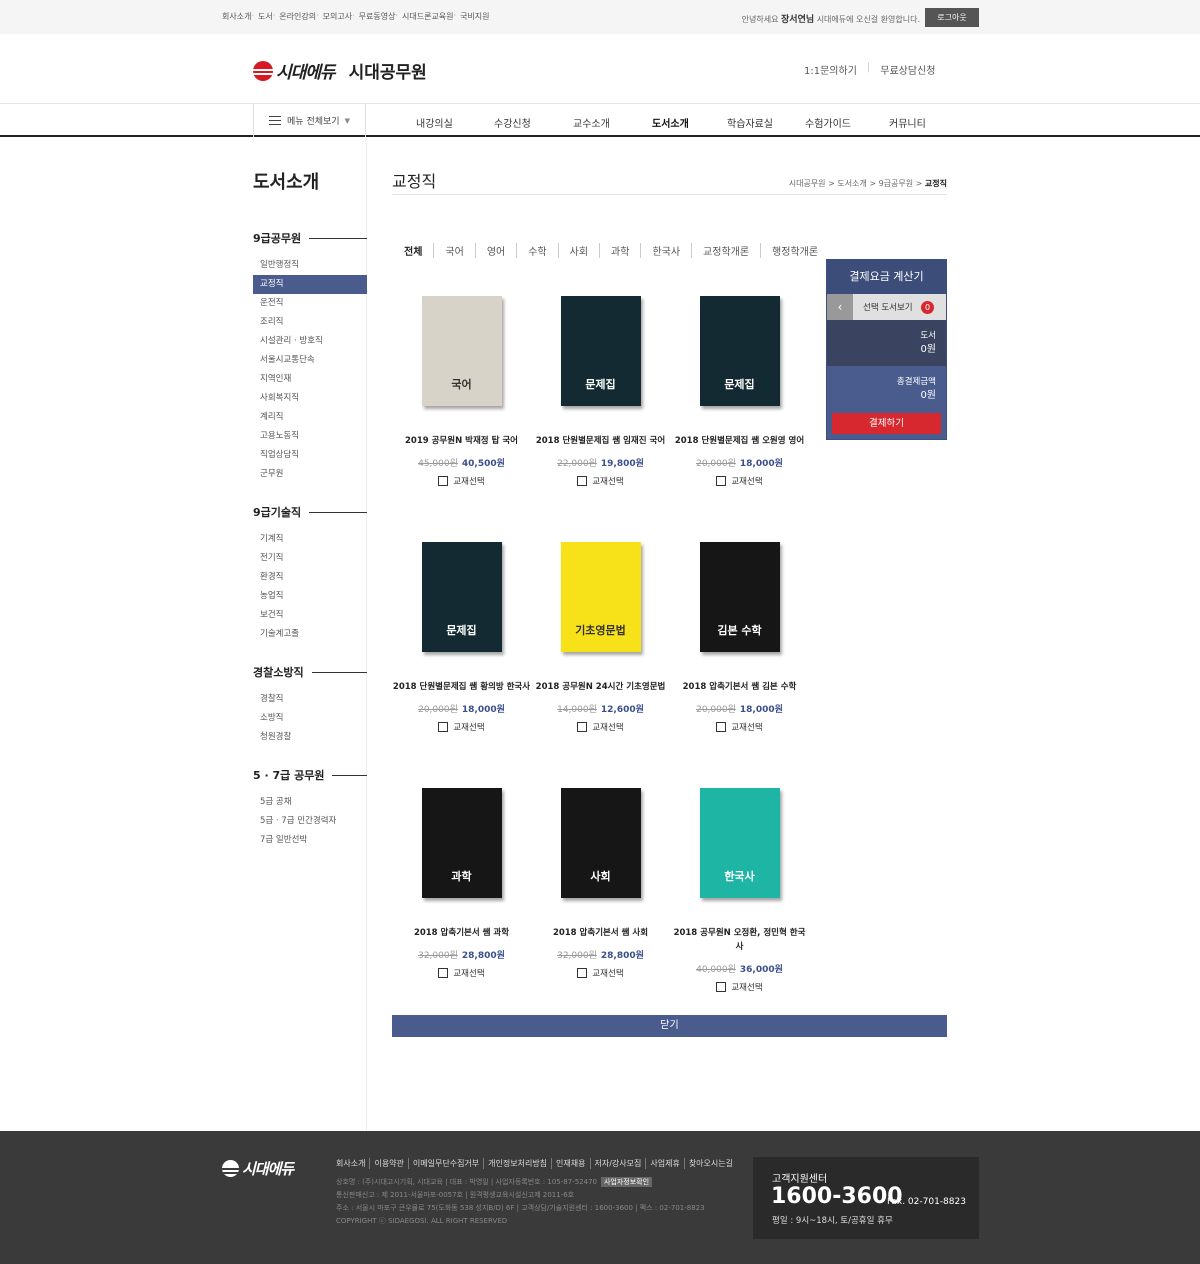  What do you see at coordinates (600, 597) in the screenshot?
I see `book-cover: 기초영문법` at bounding box center [600, 597].